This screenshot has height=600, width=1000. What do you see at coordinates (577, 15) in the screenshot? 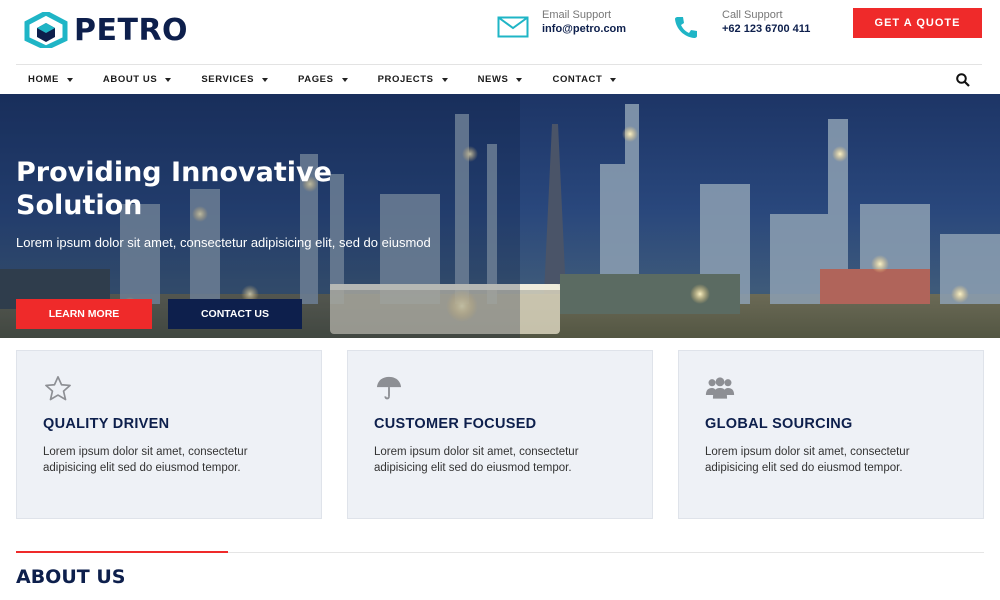
I see `email-support-label: Email Support` at bounding box center [577, 15].